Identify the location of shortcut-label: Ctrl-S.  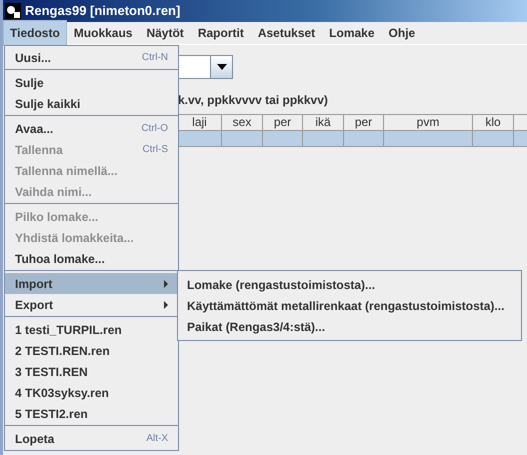
(155, 150).